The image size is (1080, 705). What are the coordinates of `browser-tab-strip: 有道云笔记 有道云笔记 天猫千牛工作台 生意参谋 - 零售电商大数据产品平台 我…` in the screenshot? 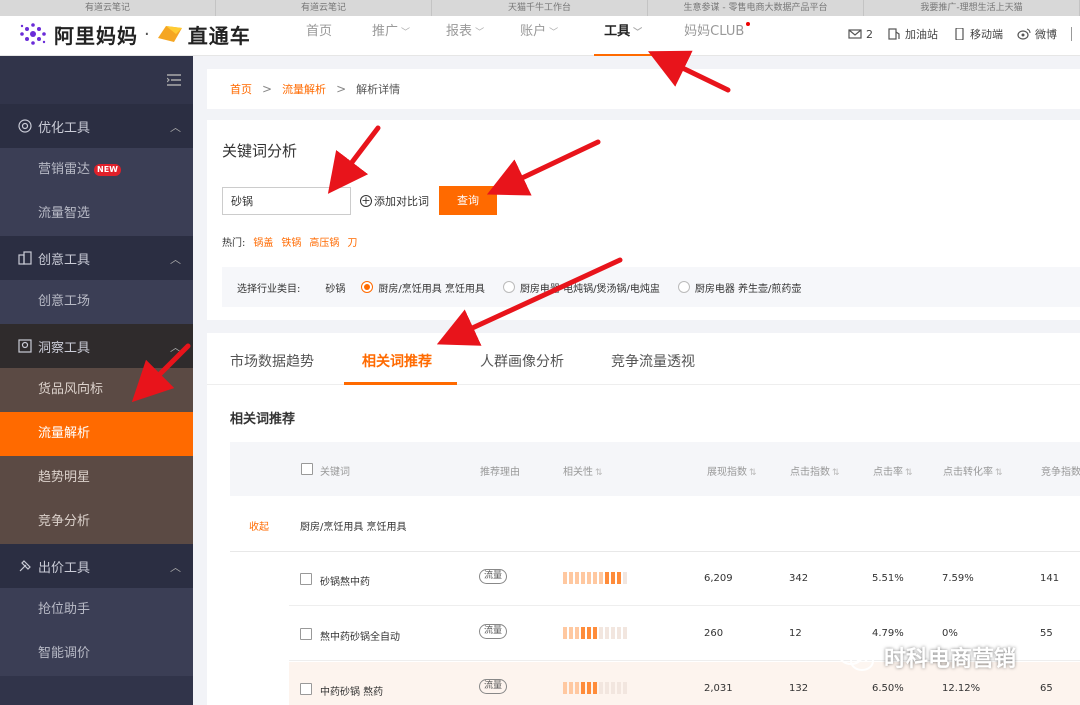 It's located at (540, 8).